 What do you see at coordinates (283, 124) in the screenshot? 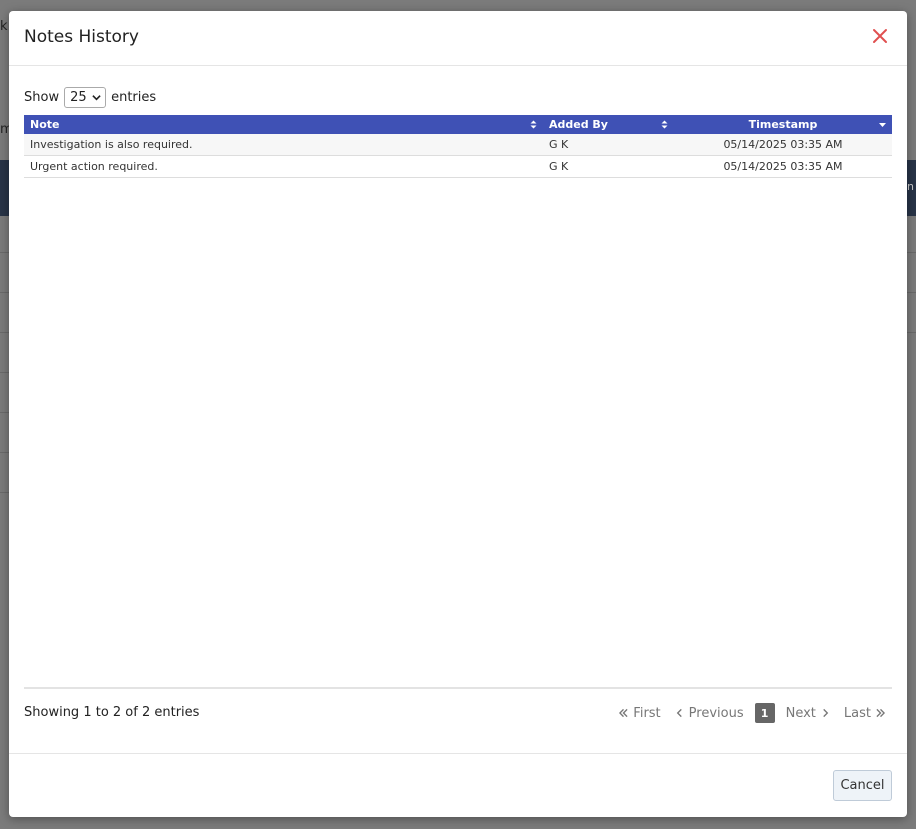
I see `column-header-note: Note` at bounding box center [283, 124].